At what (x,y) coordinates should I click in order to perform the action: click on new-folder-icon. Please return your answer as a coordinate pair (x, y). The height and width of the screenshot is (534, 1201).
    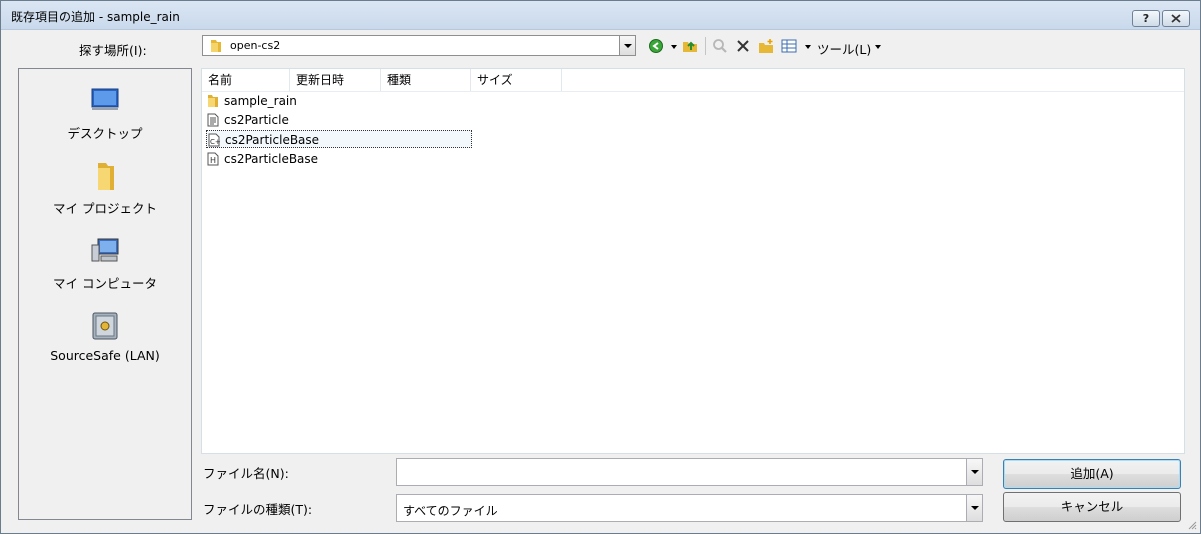
    Looking at the image, I should click on (766, 46).